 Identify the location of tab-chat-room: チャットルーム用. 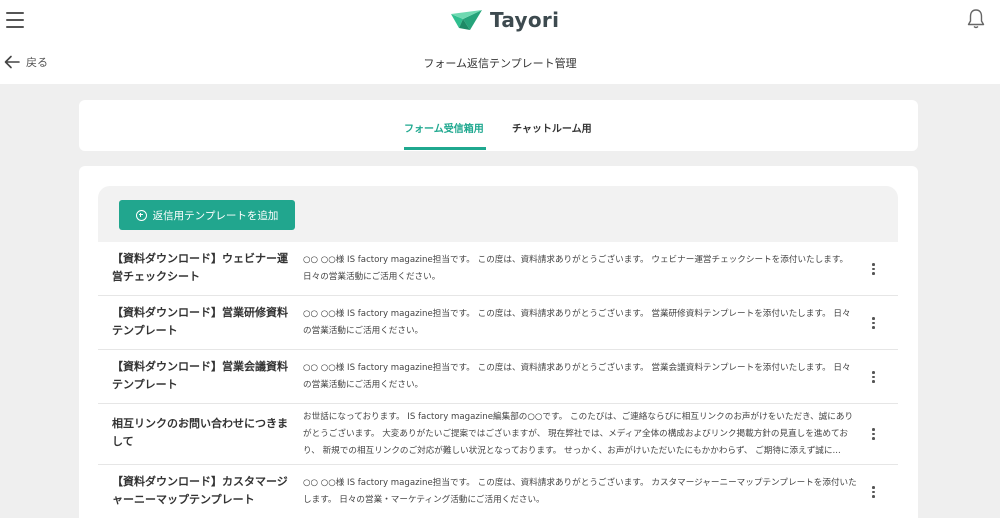
(552, 127).